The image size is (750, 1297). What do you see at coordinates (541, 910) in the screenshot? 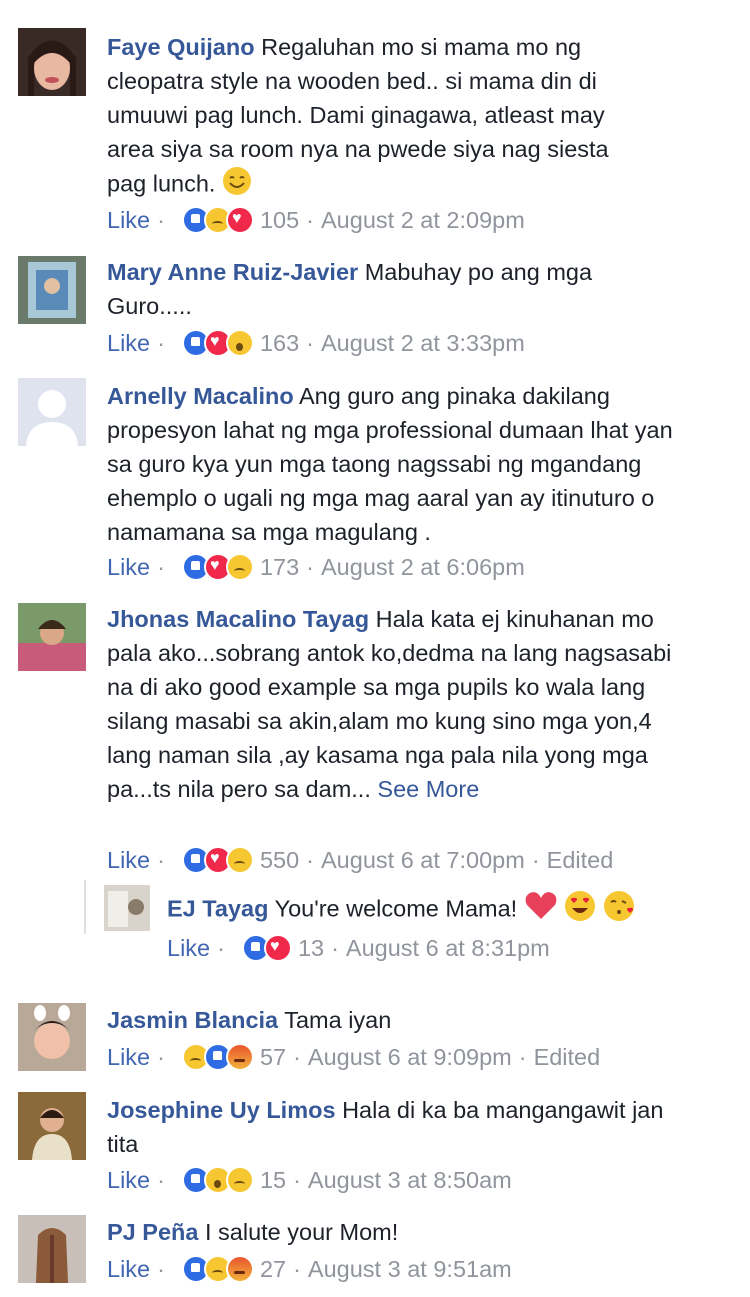
I see `red-heart-emoji-icon` at bounding box center [541, 910].